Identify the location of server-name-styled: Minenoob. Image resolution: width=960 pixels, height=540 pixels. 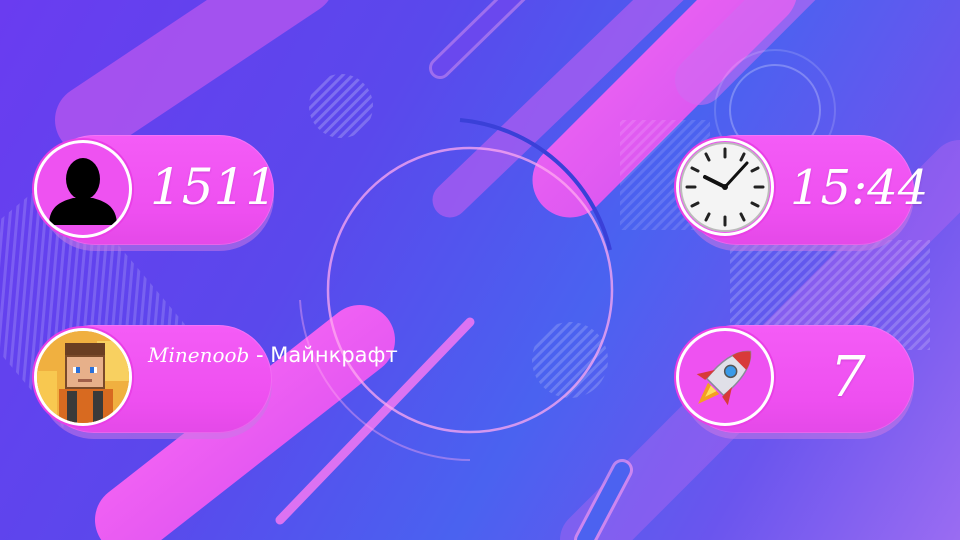
(199, 355).